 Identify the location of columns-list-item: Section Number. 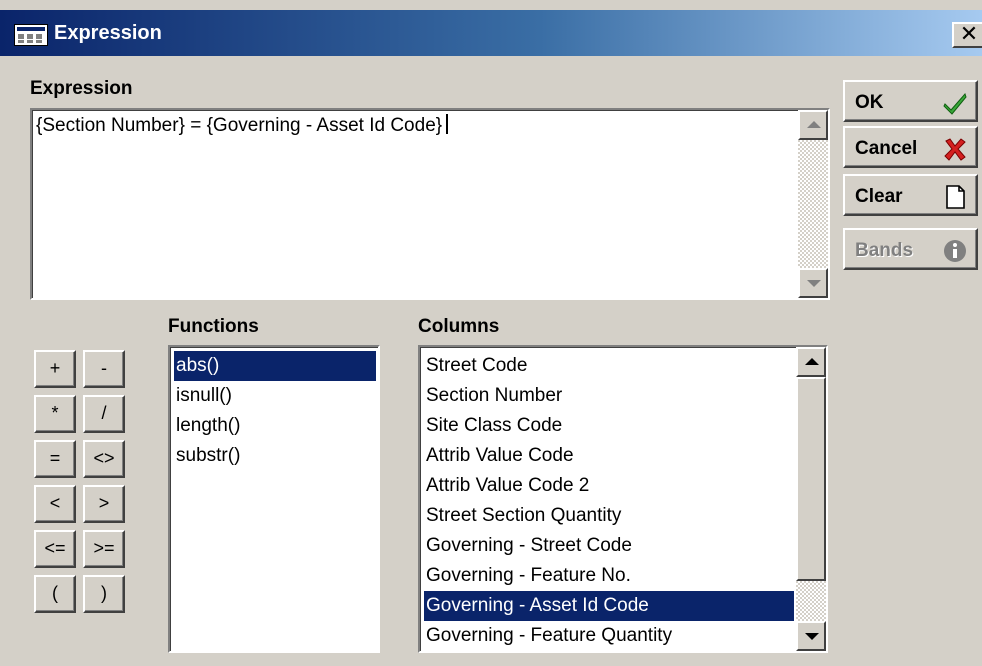
(609, 396).